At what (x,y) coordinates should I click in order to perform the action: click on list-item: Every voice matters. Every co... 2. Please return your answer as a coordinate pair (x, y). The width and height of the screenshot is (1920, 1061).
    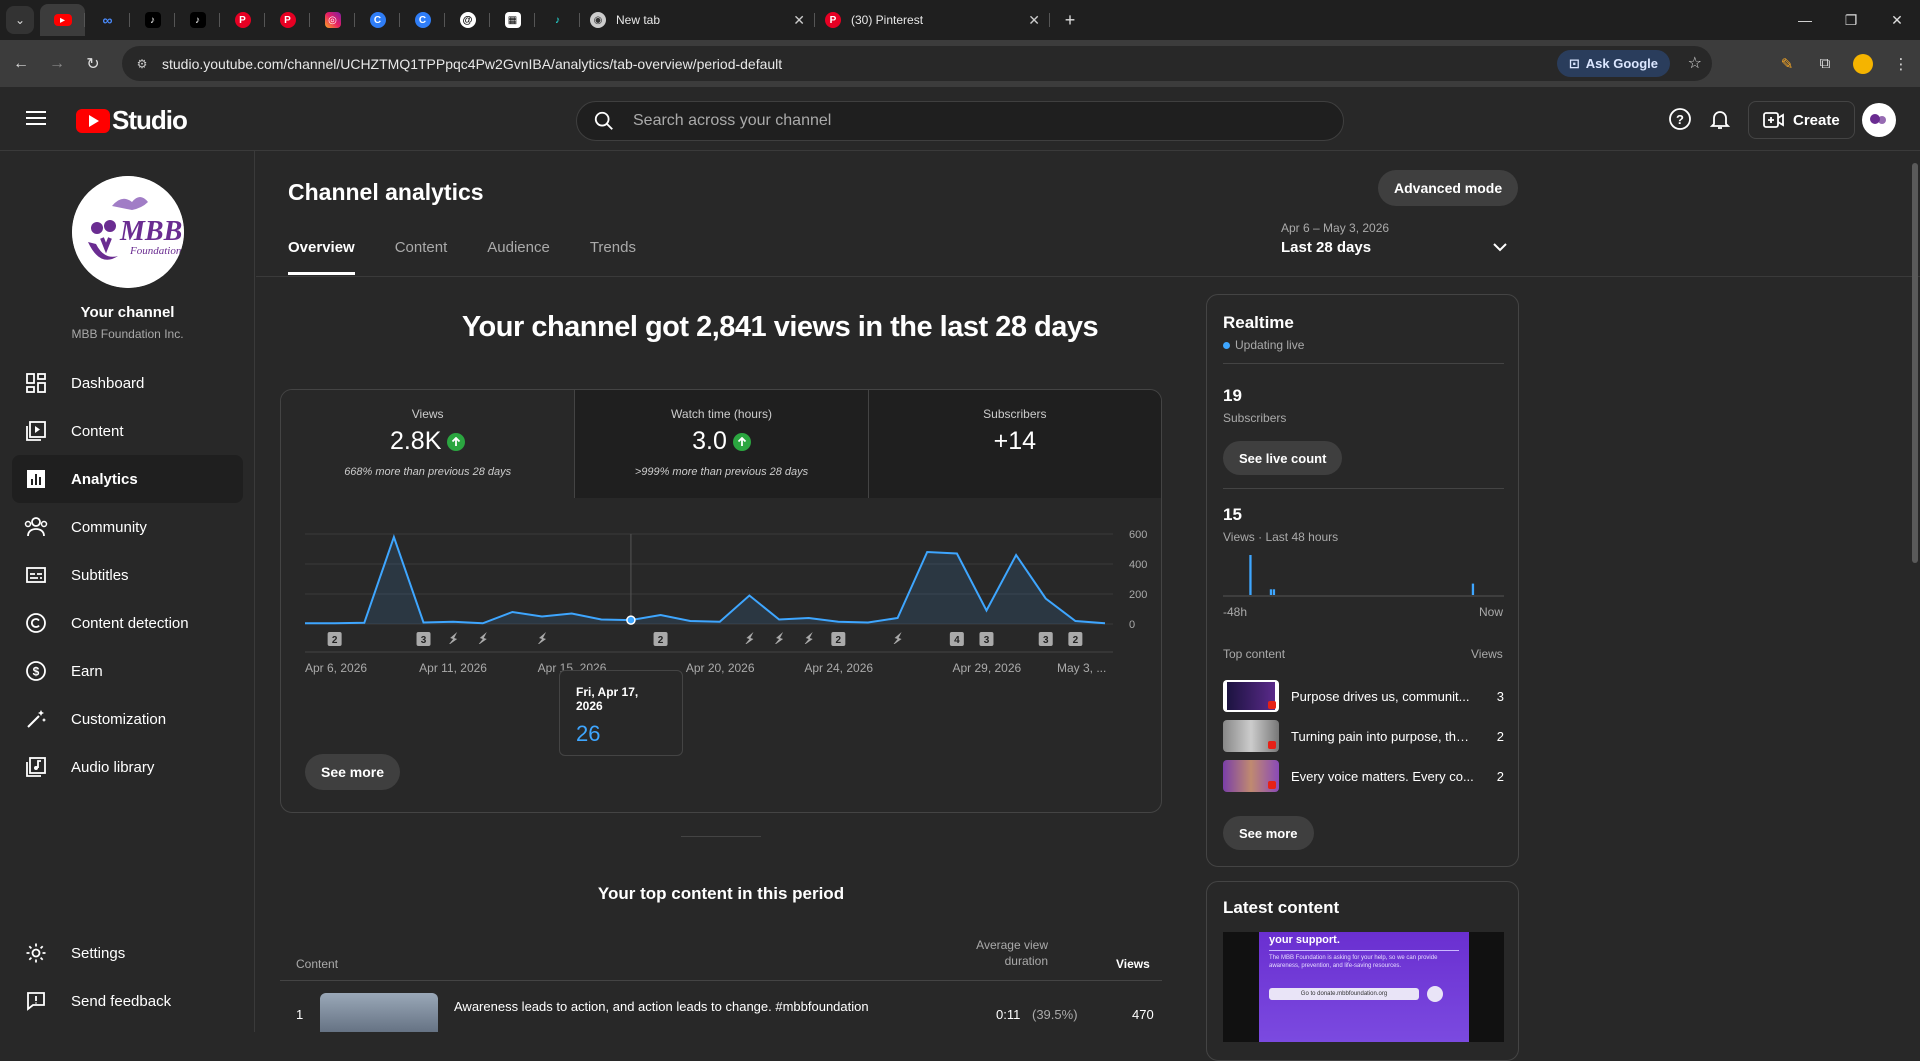
    Looking at the image, I should click on (1363, 776).